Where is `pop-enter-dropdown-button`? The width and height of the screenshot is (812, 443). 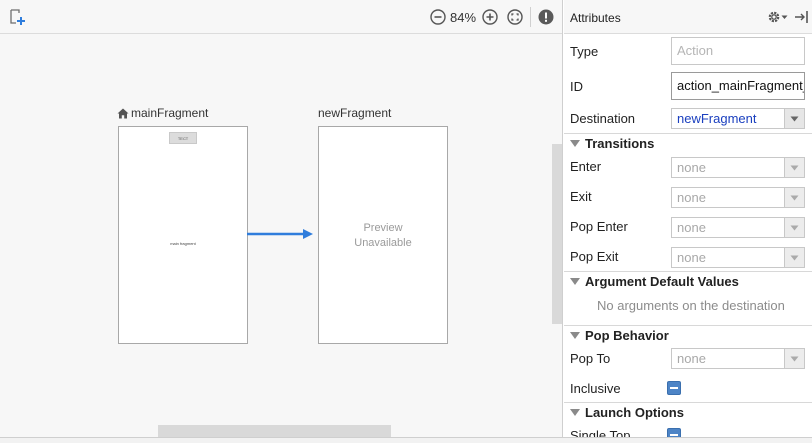 pop-enter-dropdown-button is located at coordinates (794, 227).